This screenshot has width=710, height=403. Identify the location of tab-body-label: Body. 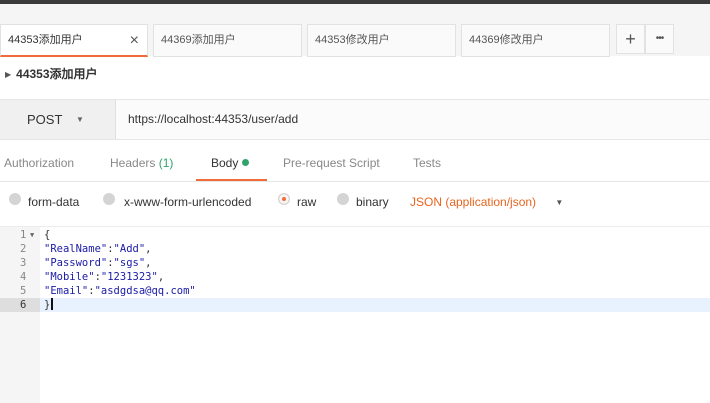
(225, 163).